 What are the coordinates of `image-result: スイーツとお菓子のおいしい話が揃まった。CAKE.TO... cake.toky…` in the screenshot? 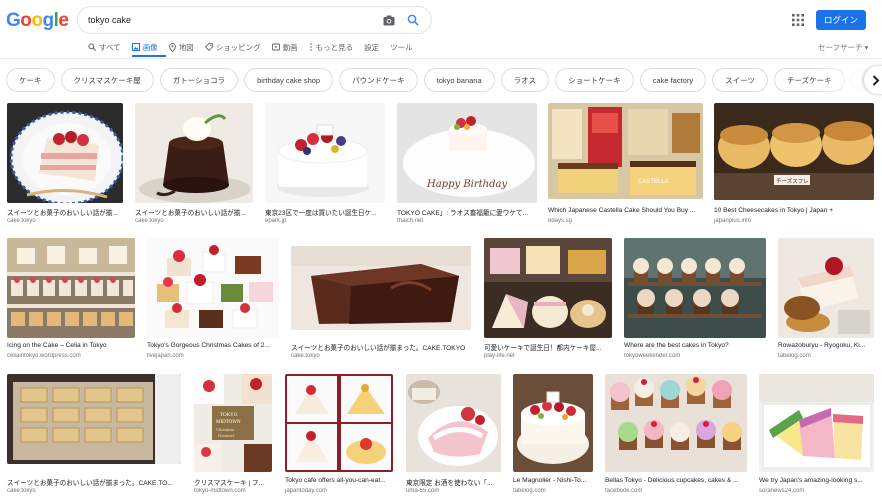 It's located at (94, 436).